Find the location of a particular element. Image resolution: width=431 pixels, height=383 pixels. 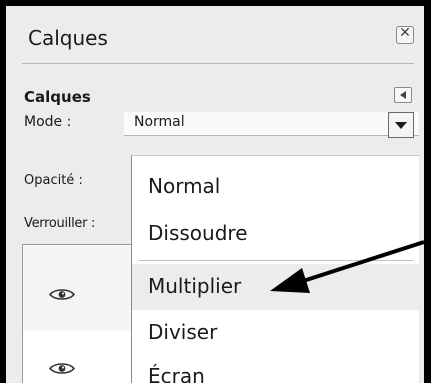

close-button: ✕ is located at coordinates (405, 34).